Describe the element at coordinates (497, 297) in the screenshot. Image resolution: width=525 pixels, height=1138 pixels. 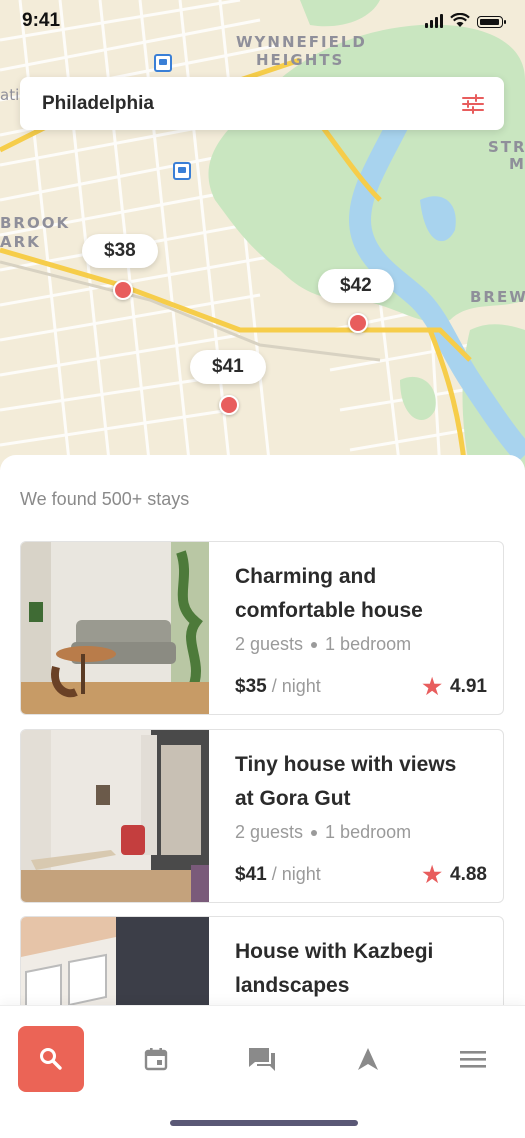
I see `map-label-brew: BREW` at that location.